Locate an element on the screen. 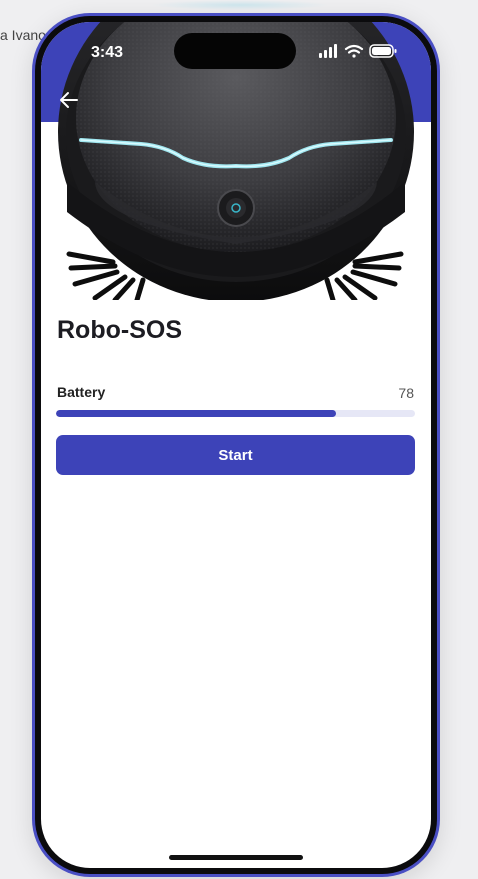  battery-value: 78 is located at coordinates (406, 393).